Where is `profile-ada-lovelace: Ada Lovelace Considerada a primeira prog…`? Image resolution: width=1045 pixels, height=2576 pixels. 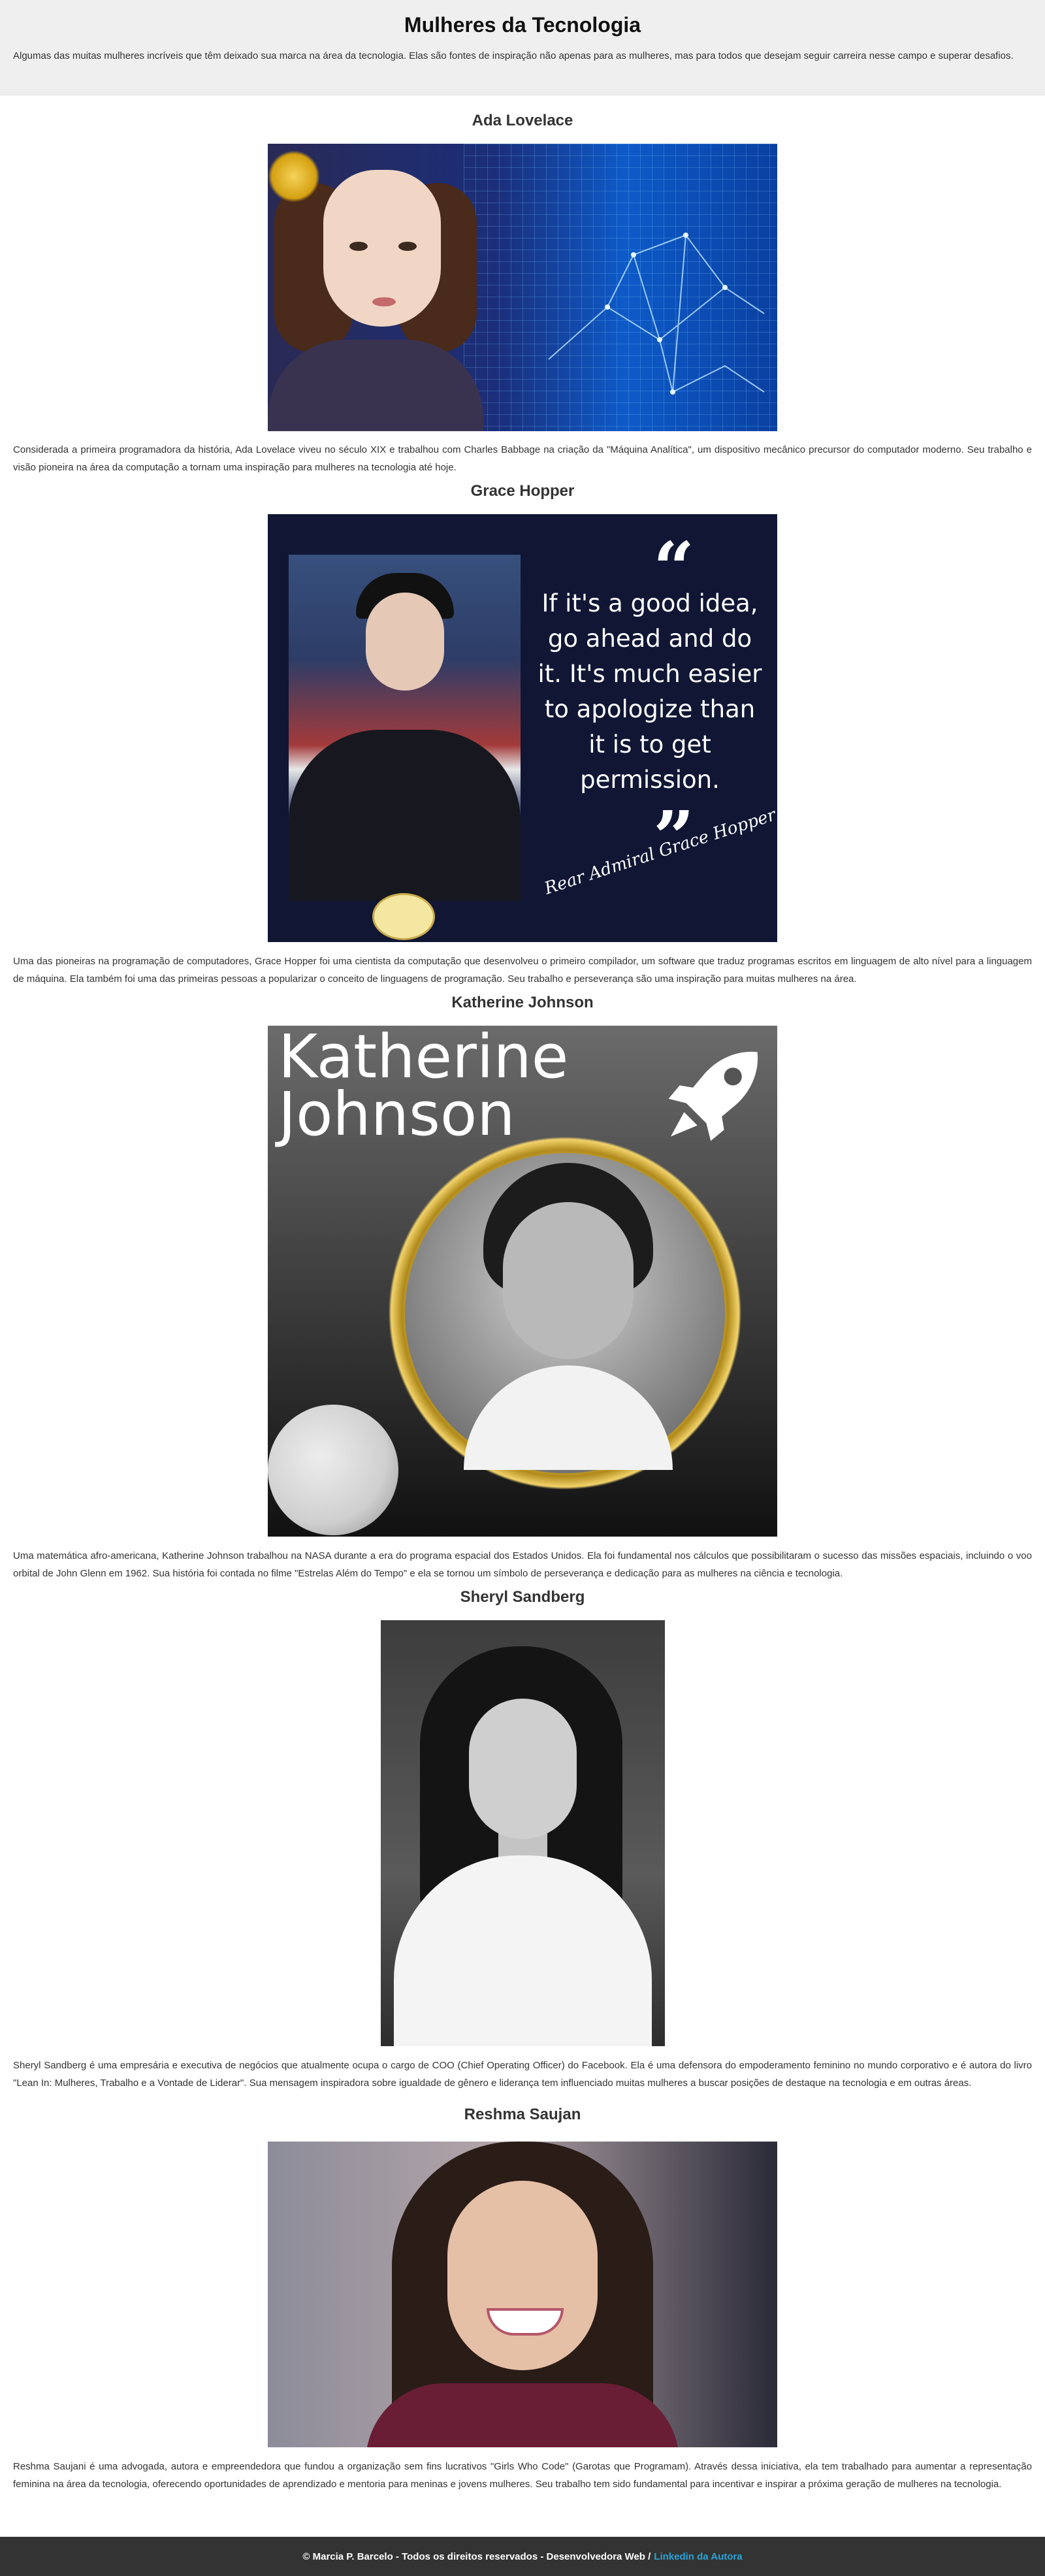 profile-ada-lovelace: Ada Lovelace Considerada a primeira prog… is located at coordinates (522, 293).